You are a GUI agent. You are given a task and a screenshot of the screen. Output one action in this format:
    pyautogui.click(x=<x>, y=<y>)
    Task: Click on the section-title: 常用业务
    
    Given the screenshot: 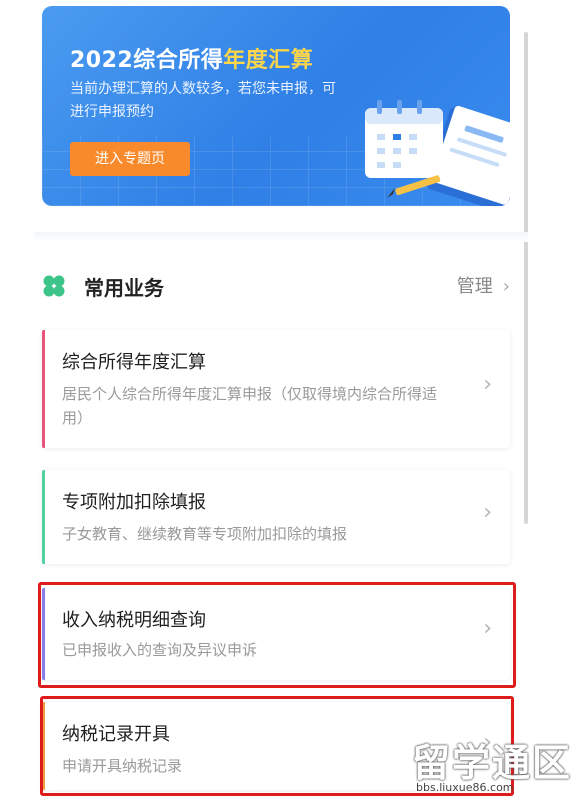 What is the action you would take?
    pyautogui.click(x=124, y=288)
    